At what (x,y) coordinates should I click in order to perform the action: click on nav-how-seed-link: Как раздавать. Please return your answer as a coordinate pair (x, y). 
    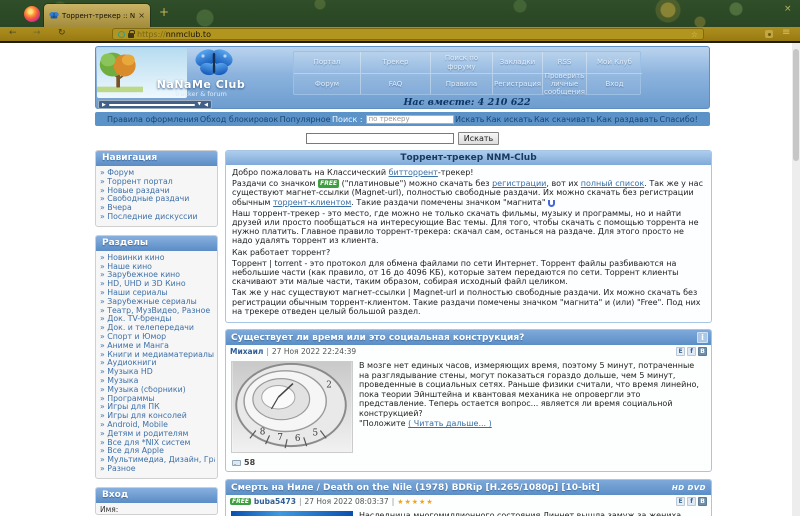
    Looking at the image, I should click on (627, 119).